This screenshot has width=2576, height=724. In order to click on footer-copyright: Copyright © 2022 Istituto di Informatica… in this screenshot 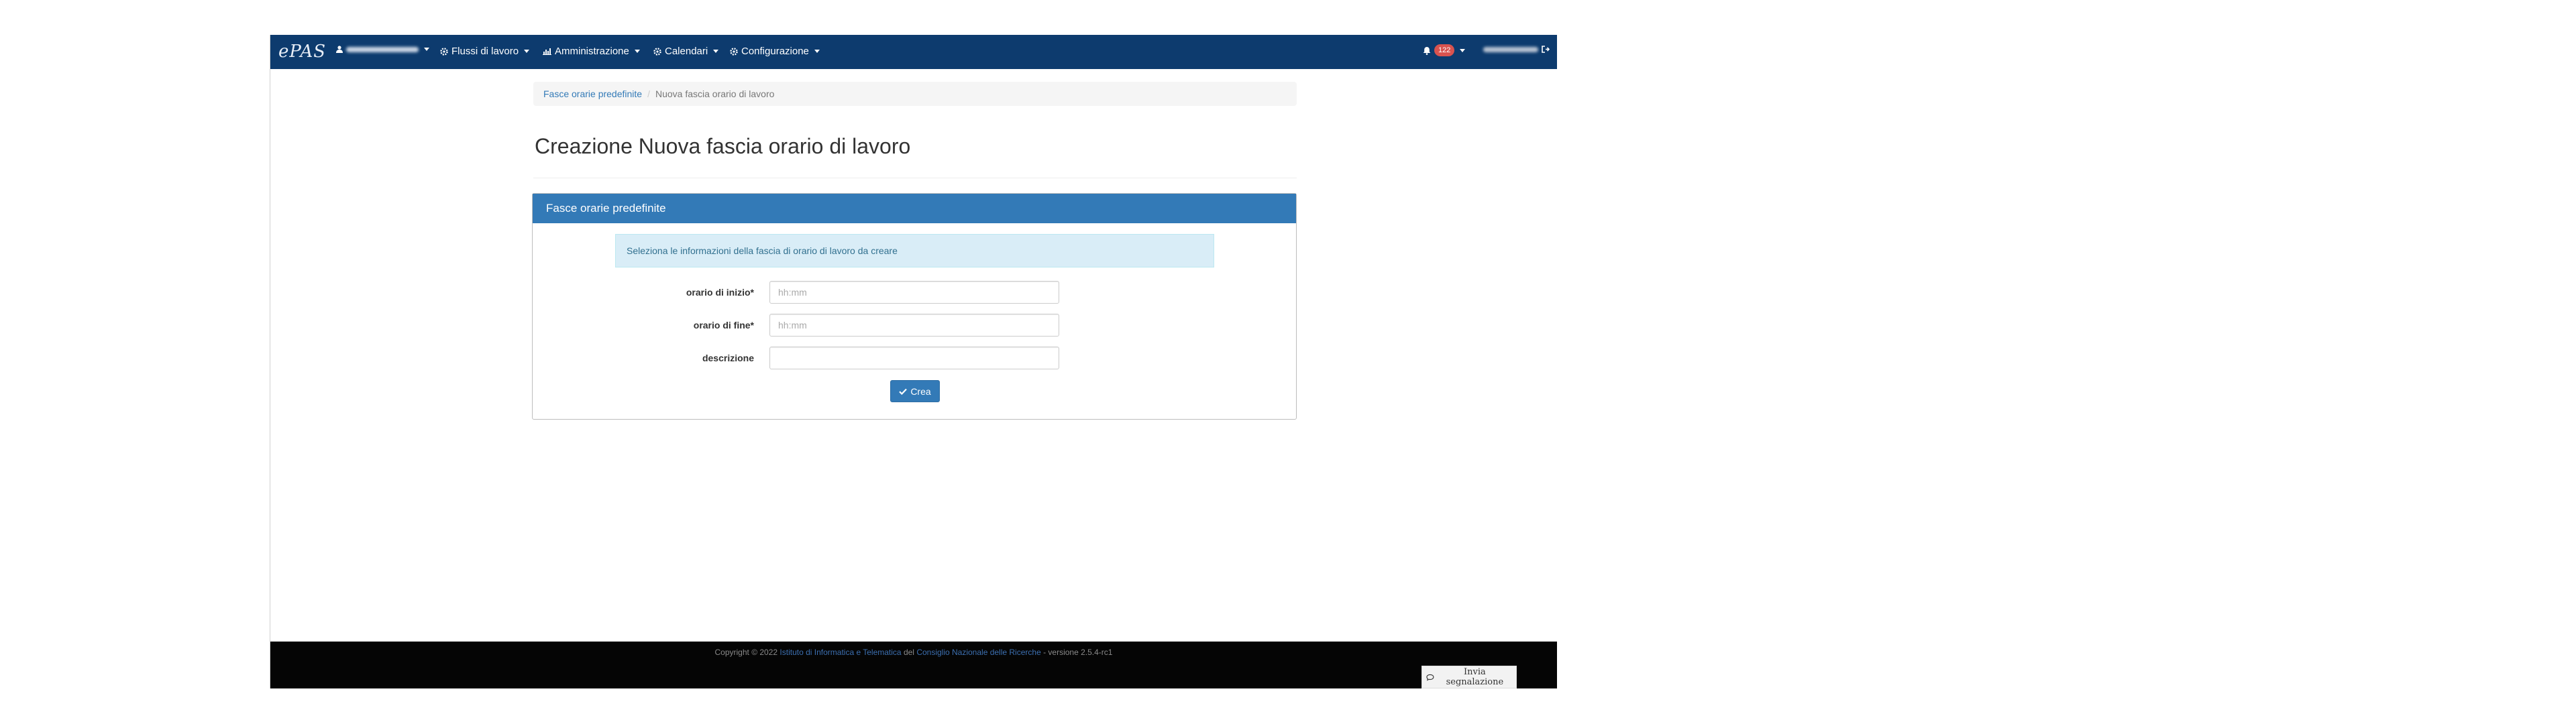, I will do `click(913, 652)`.